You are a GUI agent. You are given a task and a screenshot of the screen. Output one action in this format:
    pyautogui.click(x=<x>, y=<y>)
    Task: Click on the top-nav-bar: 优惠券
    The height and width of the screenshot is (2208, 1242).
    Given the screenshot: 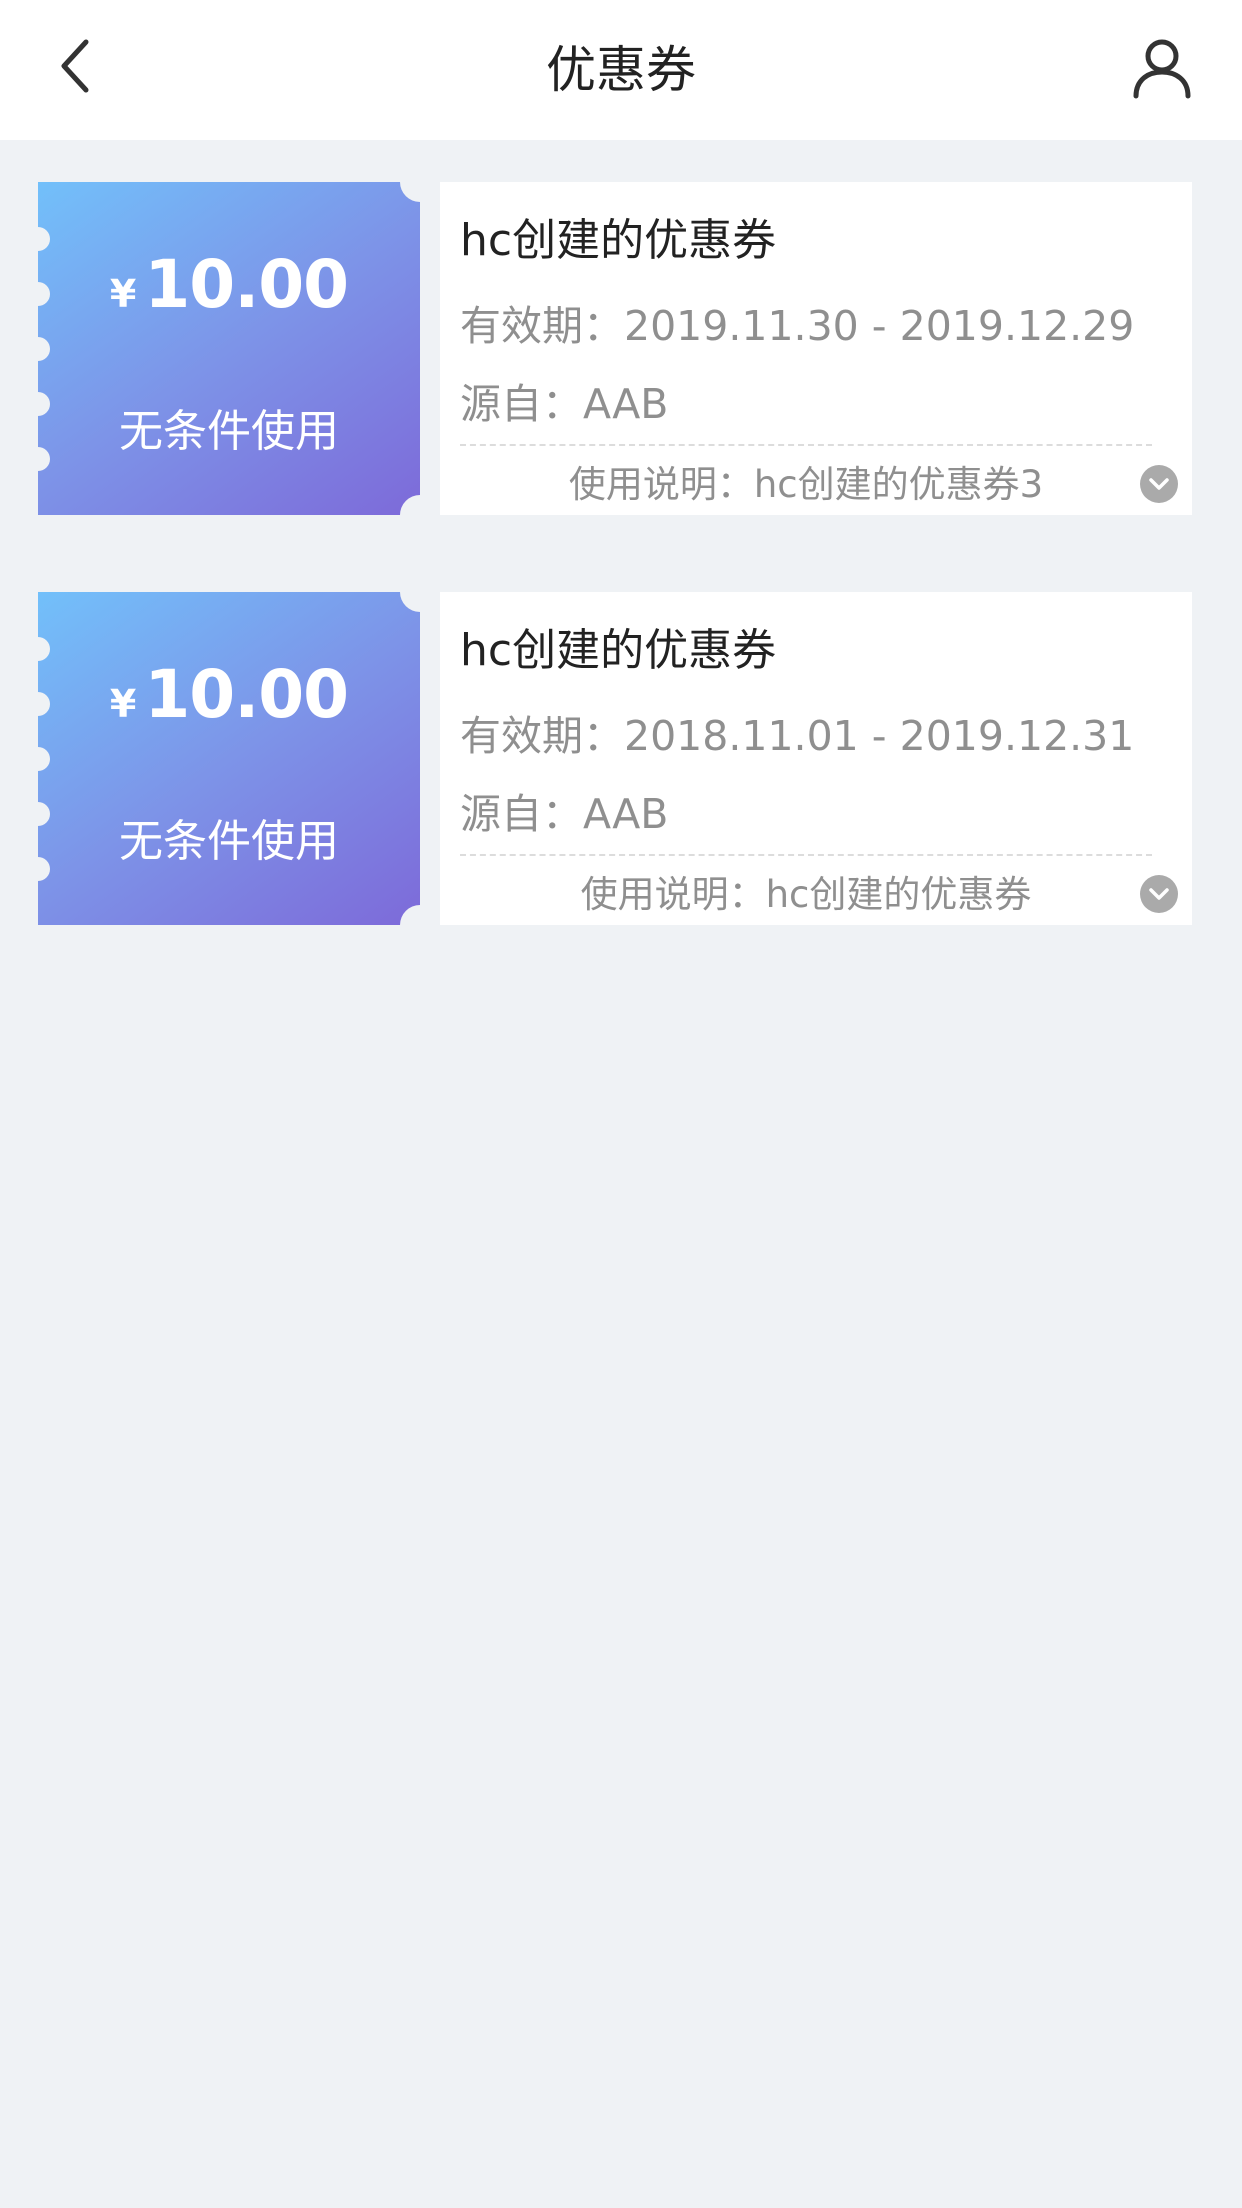 What is the action you would take?
    pyautogui.click(x=621, y=70)
    